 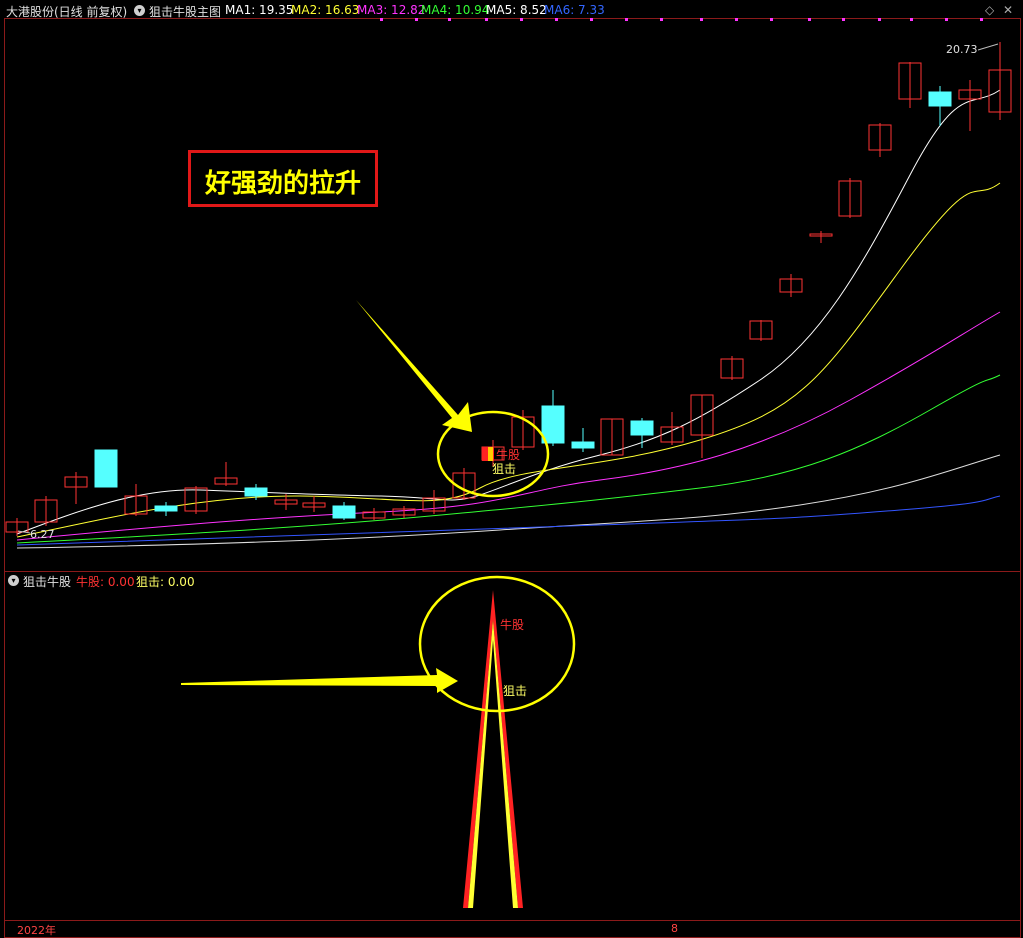 What do you see at coordinates (508, 520) in the screenshot?
I see `ma6-line` at bounding box center [508, 520].